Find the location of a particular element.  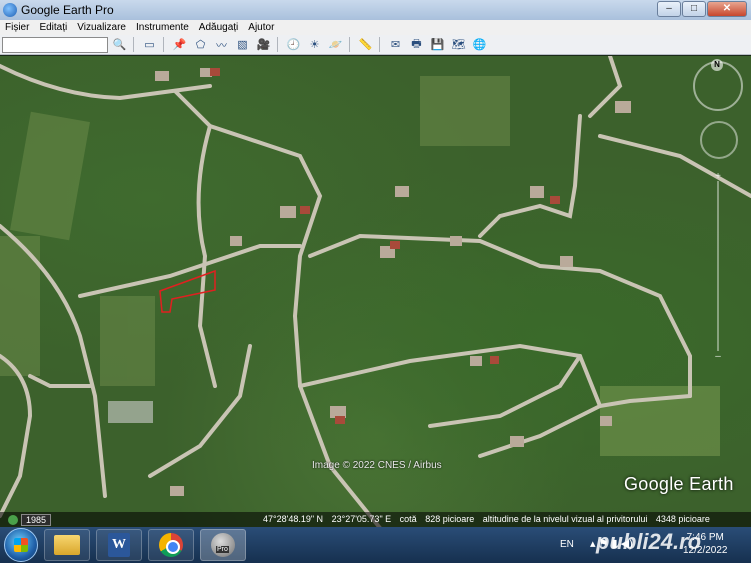

sunlight-icon: ☀ is located at coordinates (314, 44).